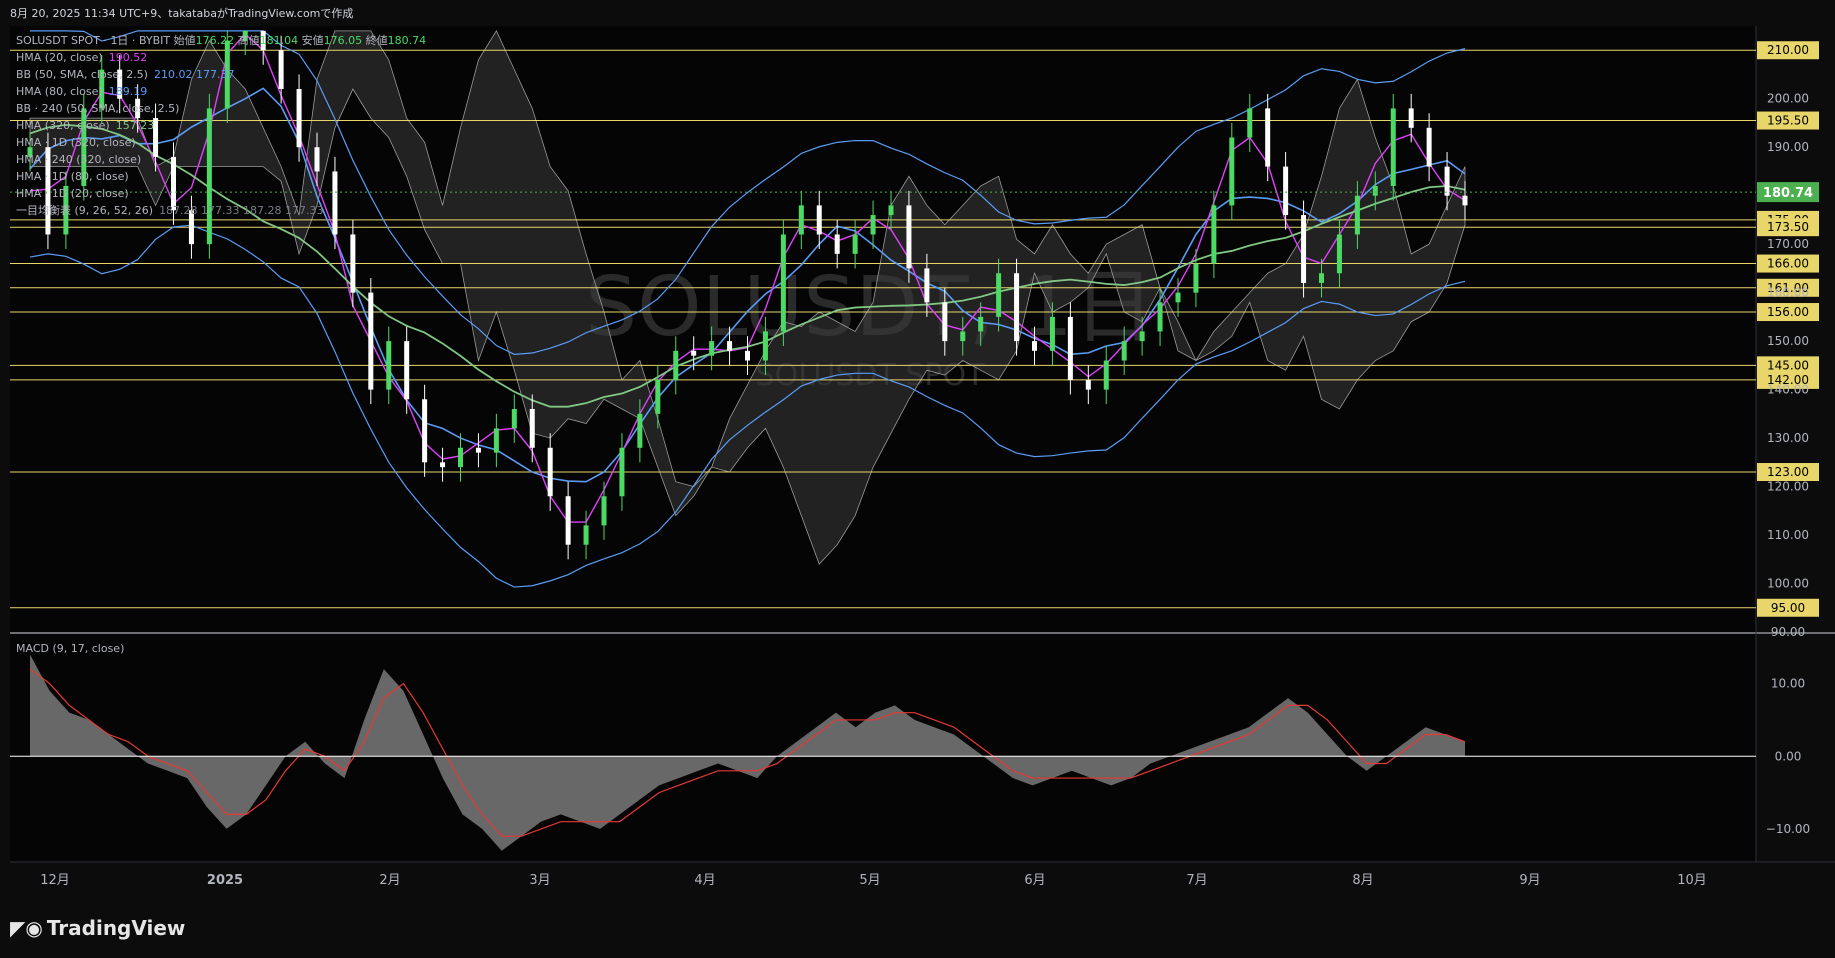 This screenshot has height=958, width=1835. Describe the element at coordinates (58, 40) in the screenshot. I see `symbol-name: SOLUSDT SPOT` at that location.